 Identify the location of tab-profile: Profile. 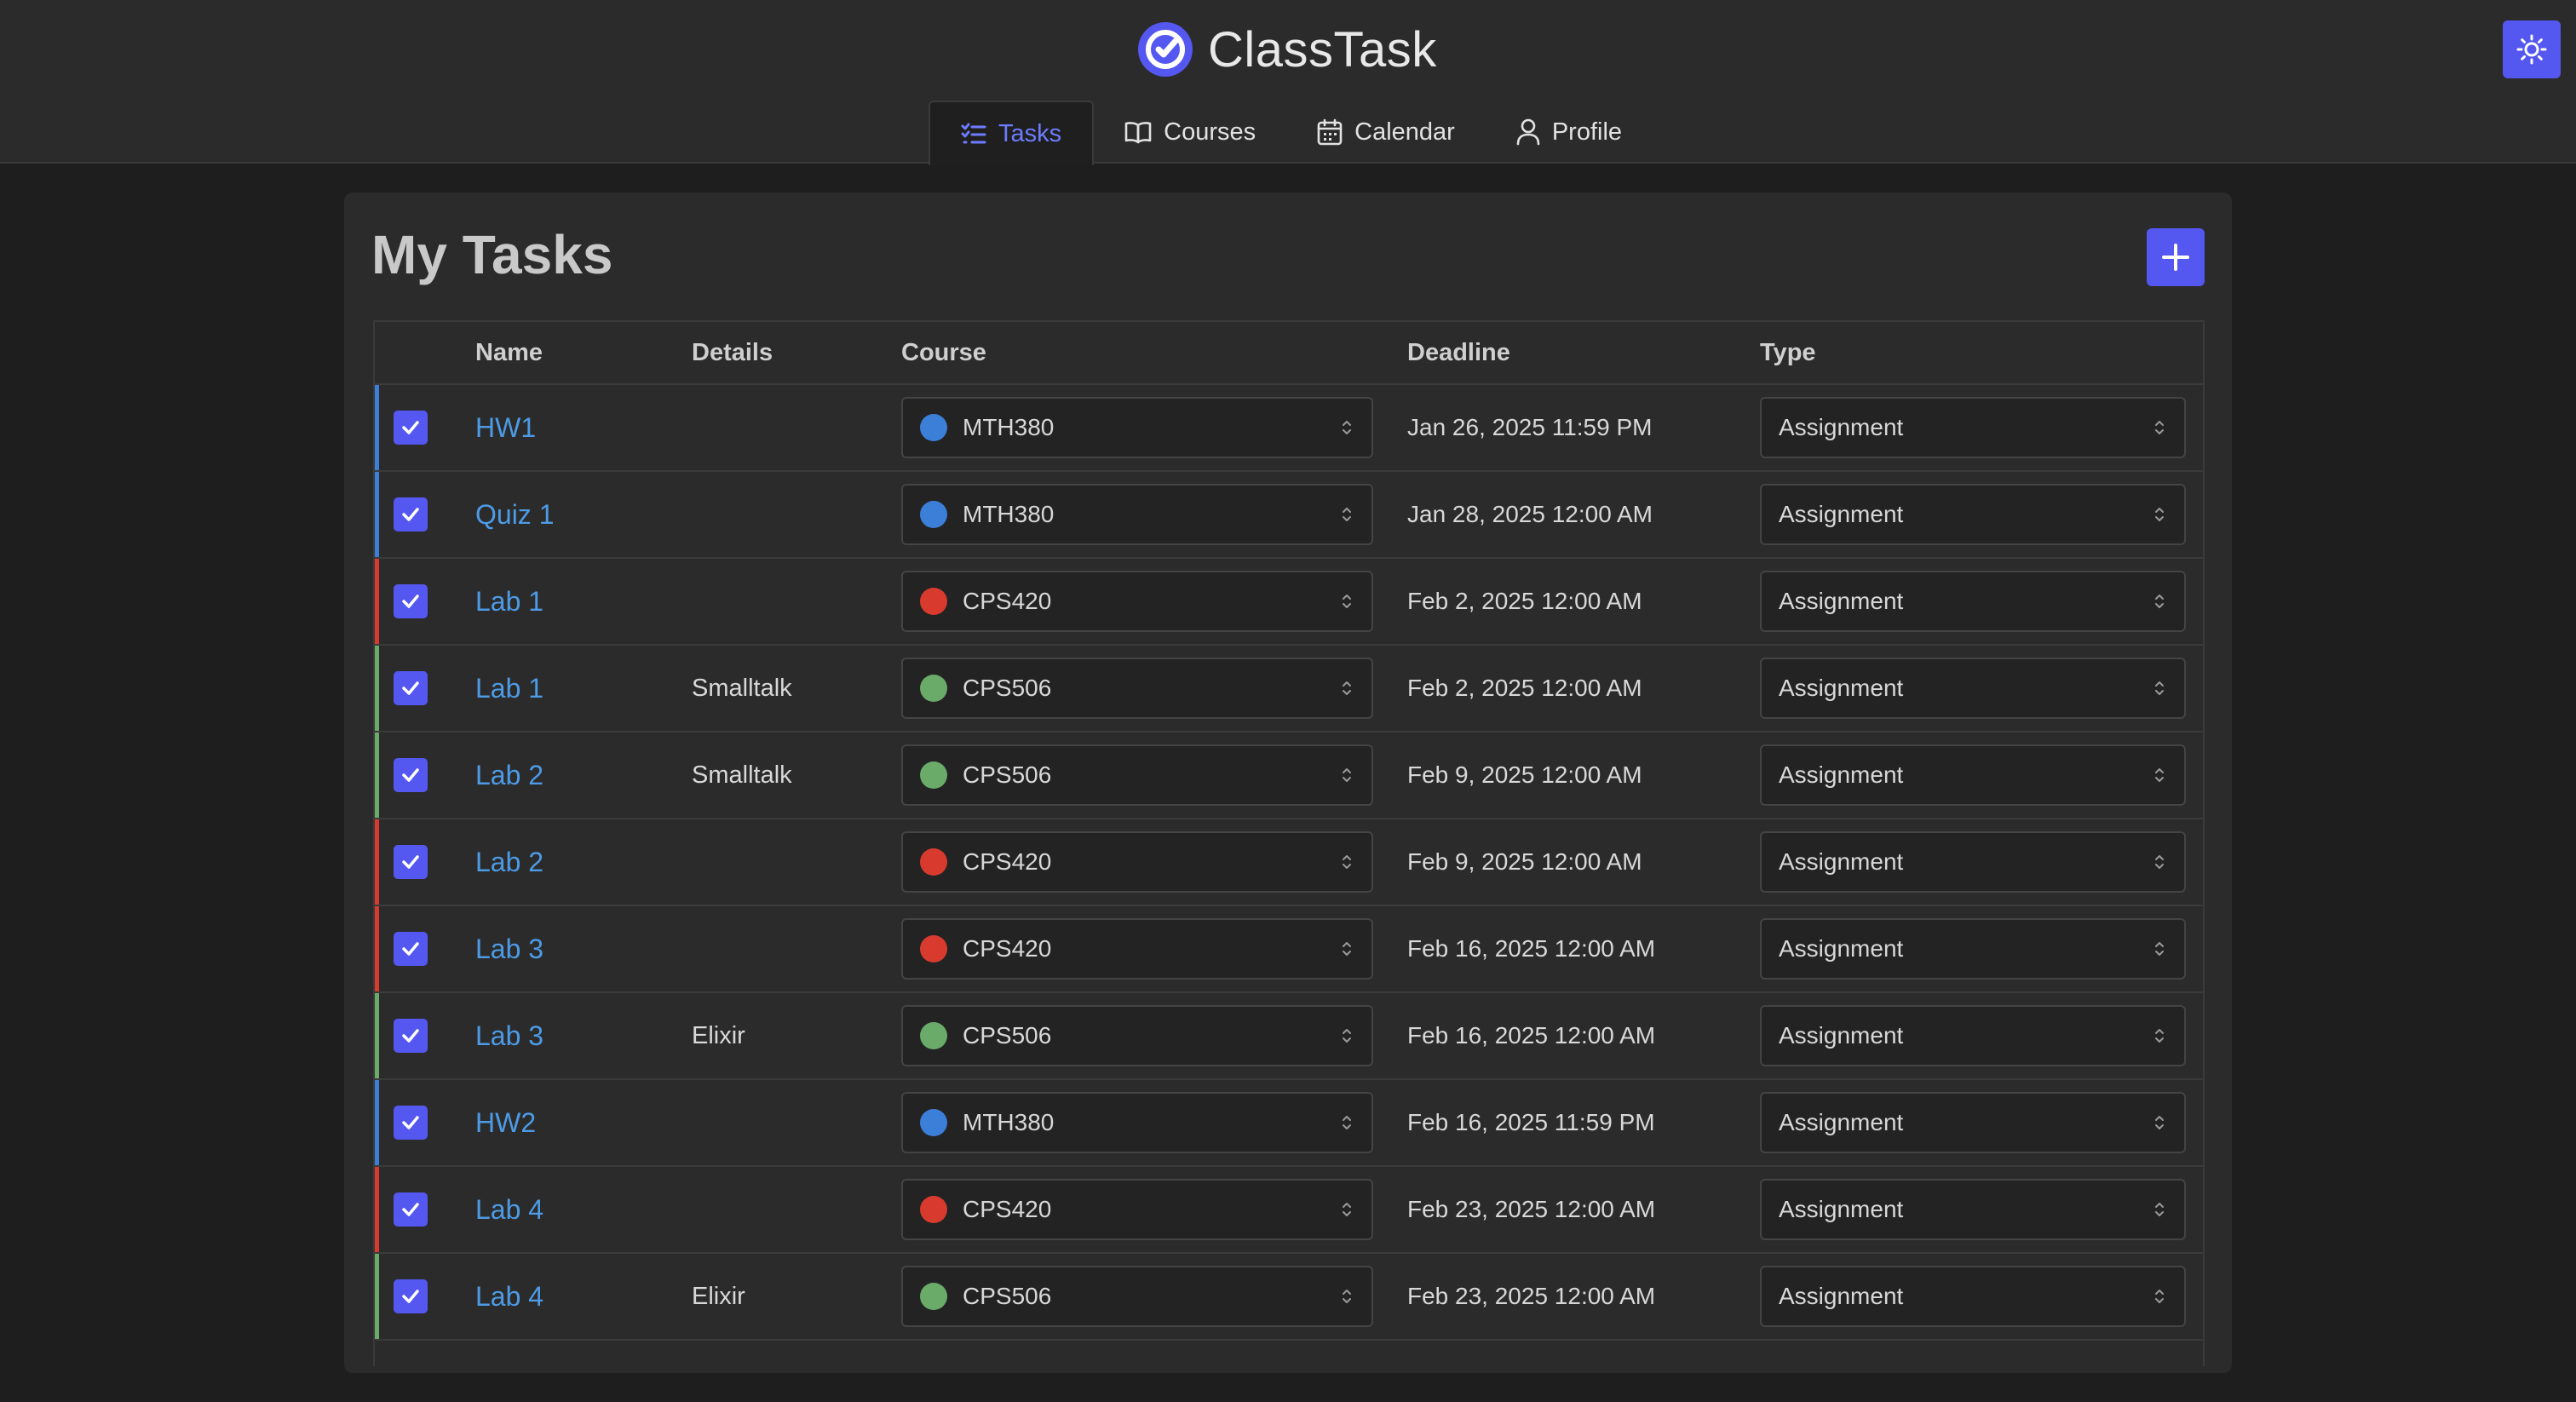
(1569, 132).